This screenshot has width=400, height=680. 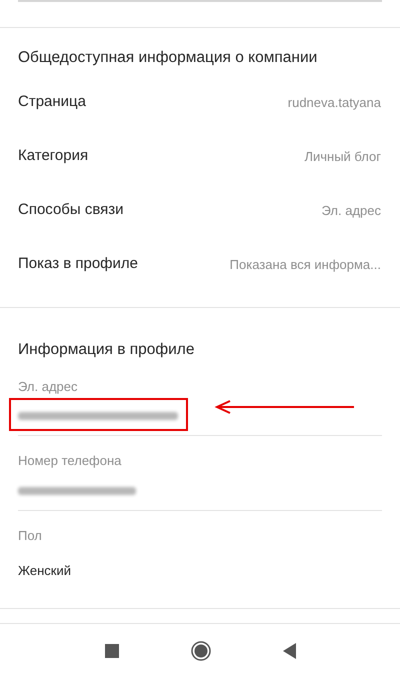 I want to click on row-value: Личный блог, so click(x=342, y=157).